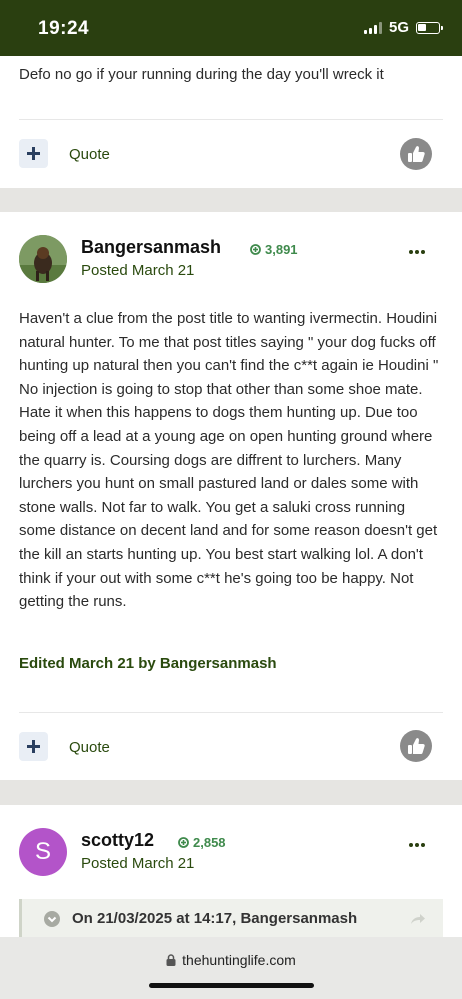 The width and height of the screenshot is (462, 999). Describe the element at coordinates (151, 247) in the screenshot. I see `author-name: Bangersanmash` at that location.